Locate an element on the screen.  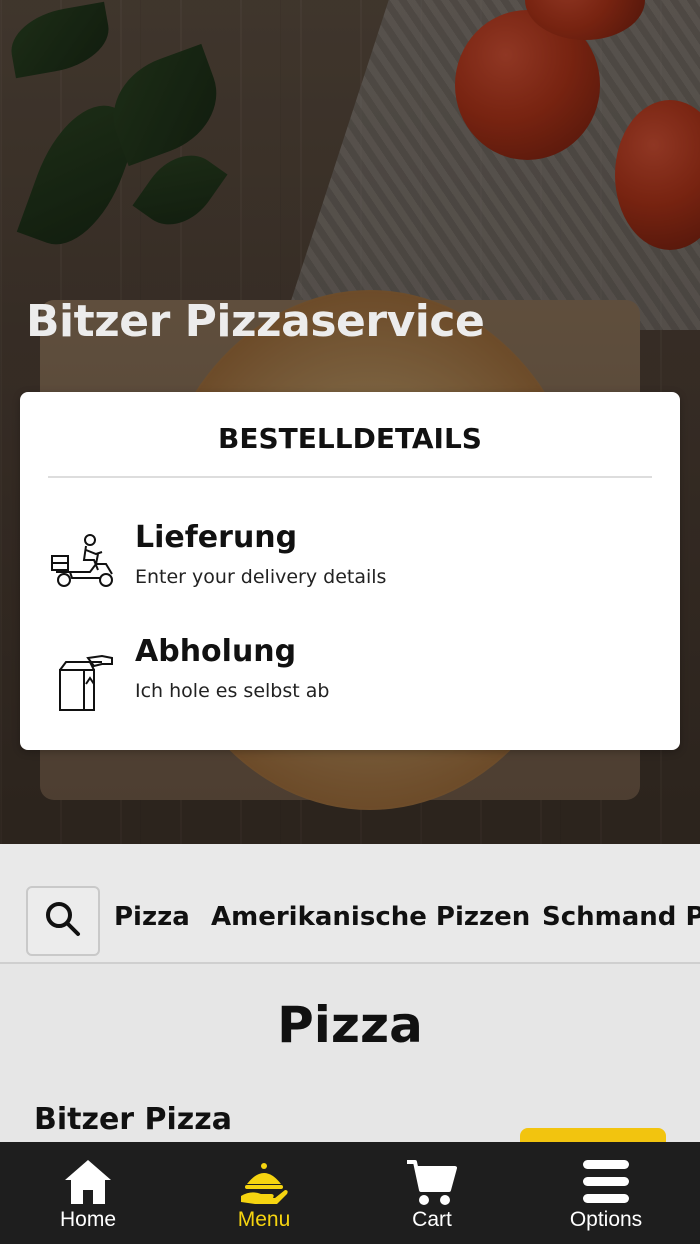
bottom-navigation: Home Menu Cart Options is located at coordinates (350, 1193).